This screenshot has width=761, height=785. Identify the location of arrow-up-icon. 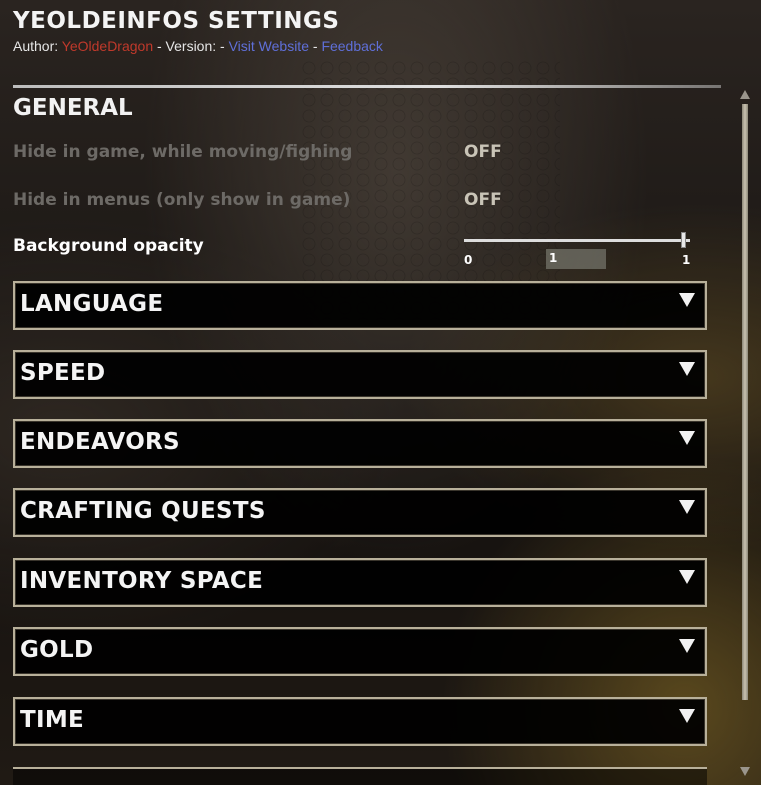
(745, 94).